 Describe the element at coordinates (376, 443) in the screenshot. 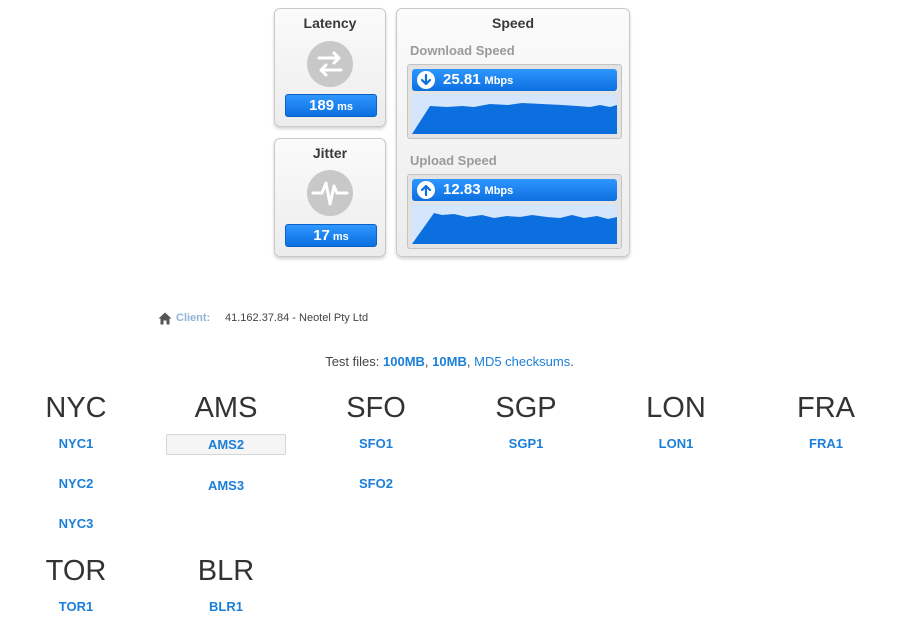

I see `datacenter-link-sfo1: SFO1` at that location.